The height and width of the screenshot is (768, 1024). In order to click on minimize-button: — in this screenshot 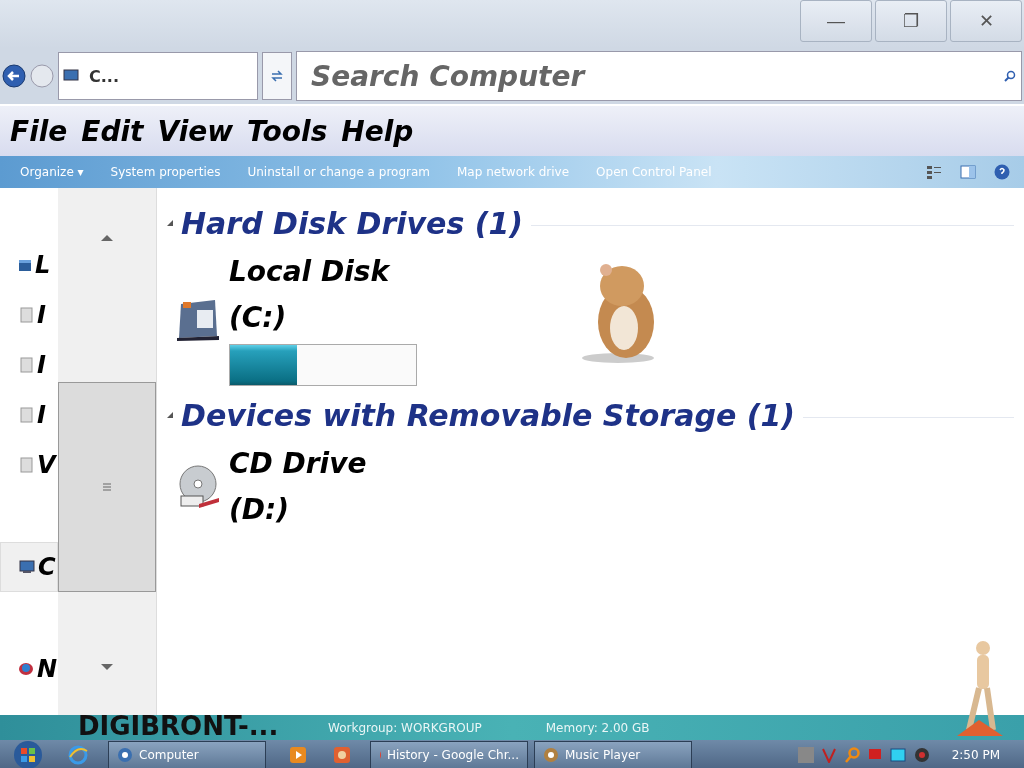, I will do `click(836, 21)`.